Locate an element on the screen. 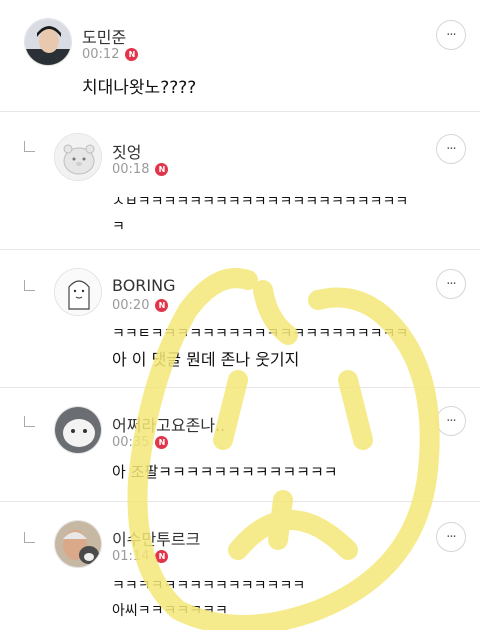 The height and width of the screenshot is (640, 480). comment-body: 아 조팔ㅋㅋㅋㅋㅋㅋㅋㅋㅋㅋㅋㅋㅋ is located at coordinates (225, 472).